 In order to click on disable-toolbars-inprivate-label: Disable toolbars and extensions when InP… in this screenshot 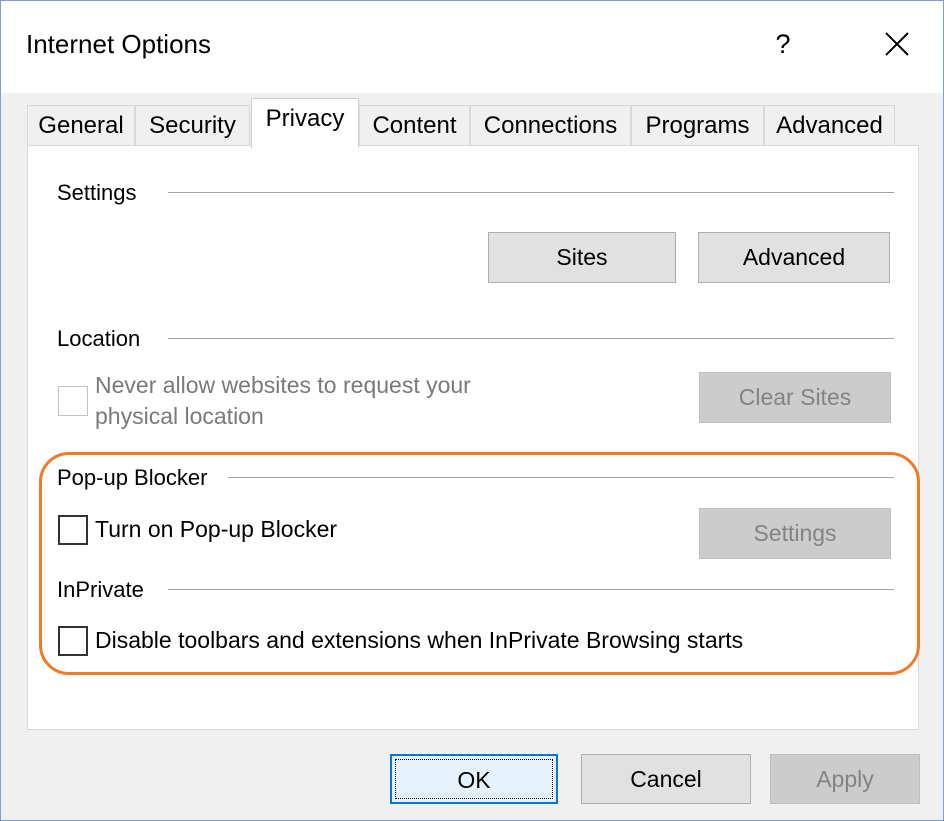, I will do `click(419, 640)`.